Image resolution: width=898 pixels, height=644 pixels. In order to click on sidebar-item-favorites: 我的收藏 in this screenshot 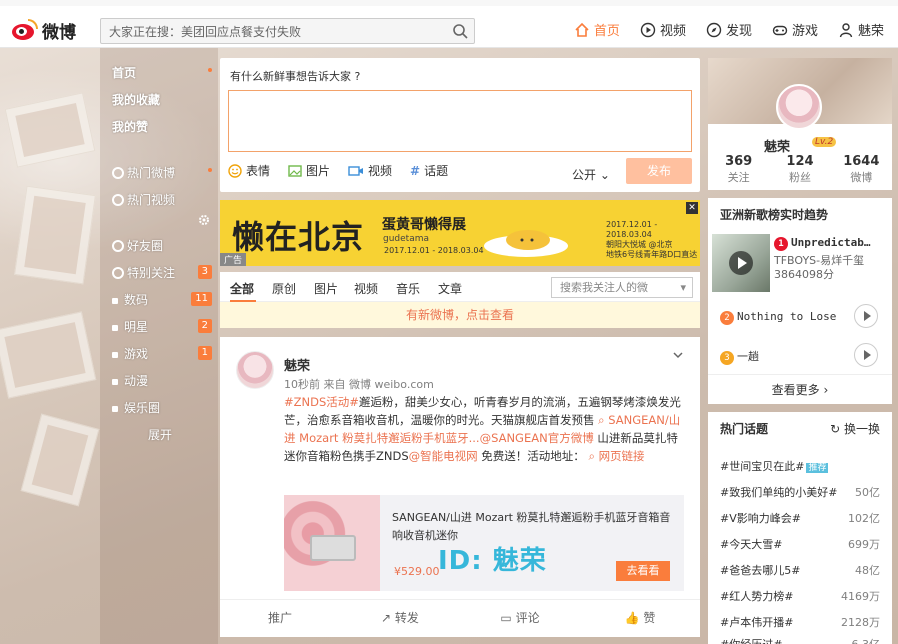, I will do `click(136, 99)`.